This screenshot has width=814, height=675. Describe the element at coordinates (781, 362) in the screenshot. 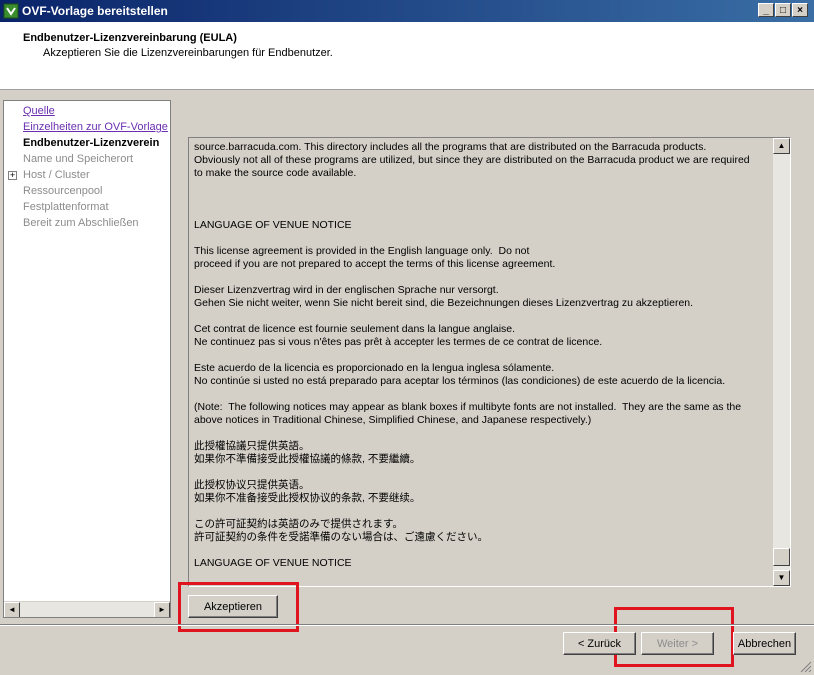

I see `eula-vertical-scrollbar: ▲ ▼` at that location.